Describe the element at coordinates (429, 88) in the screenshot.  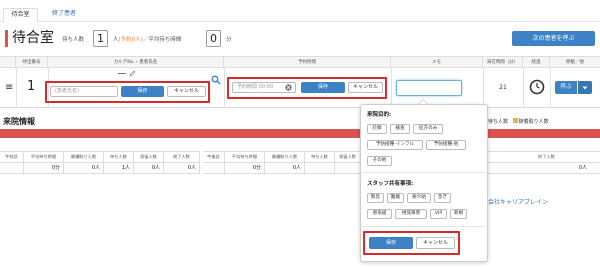
I see `memo-input` at that location.